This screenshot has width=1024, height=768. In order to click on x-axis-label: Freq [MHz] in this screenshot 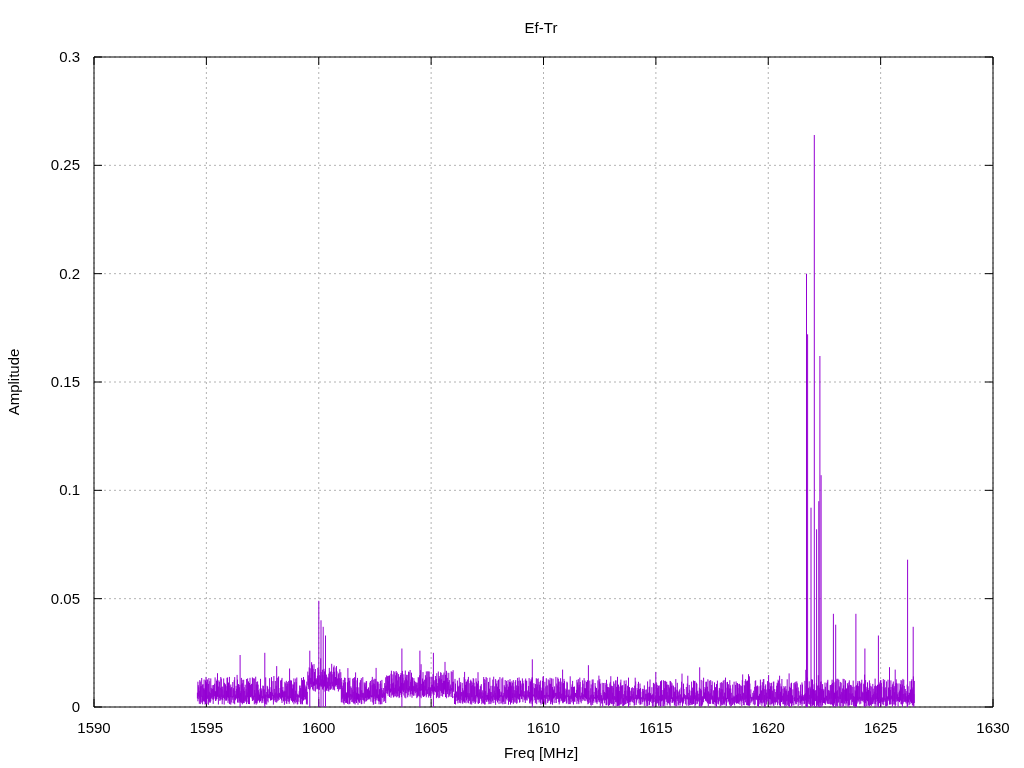, I will do `click(541, 752)`.